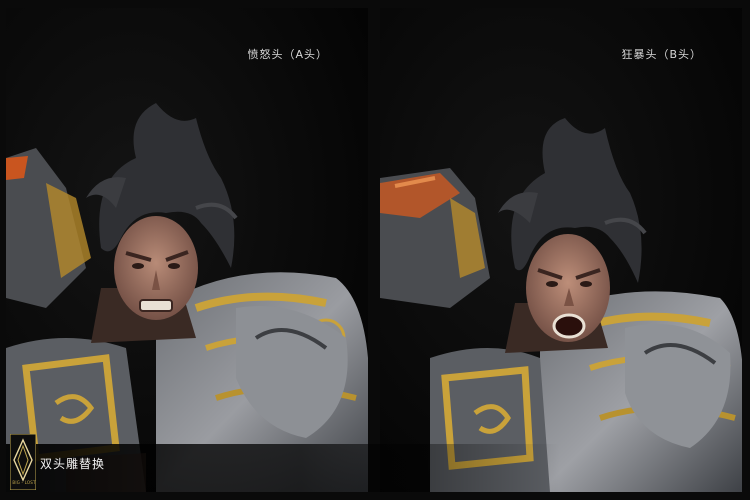  I want to click on caption-bar, so click(375, 468).